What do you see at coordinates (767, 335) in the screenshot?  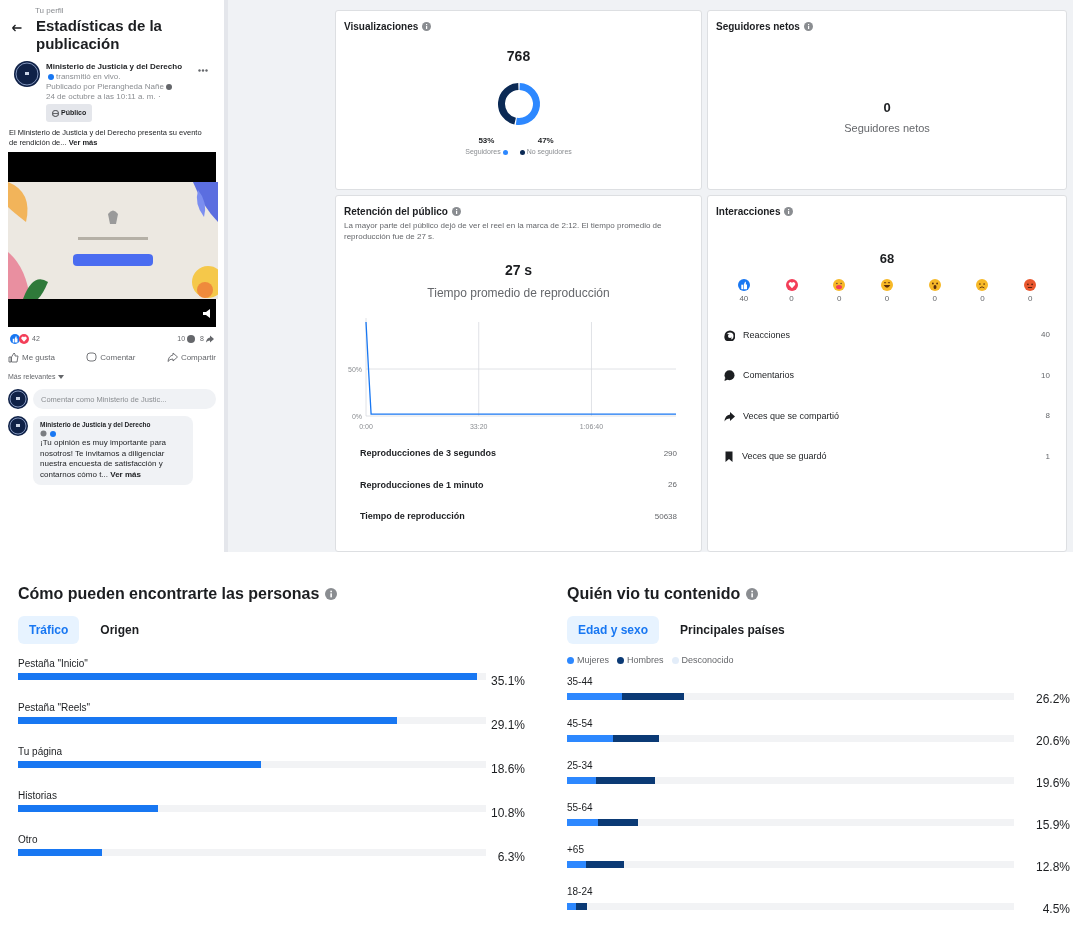 I see `breakdown-label: Reacciones` at bounding box center [767, 335].